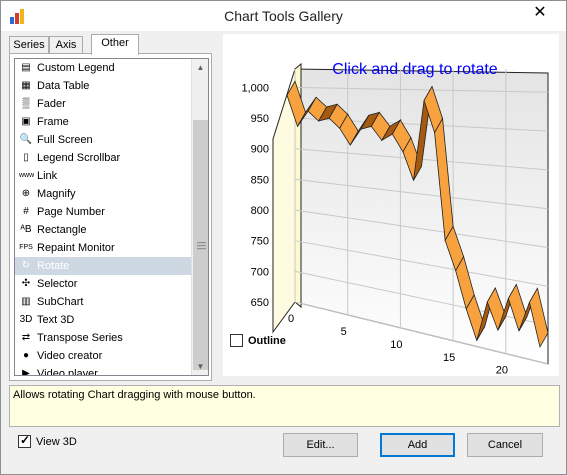 This screenshot has width=567, height=475. Describe the element at coordinates (236, 340) in the screenshot. I see `outline-checkbox-box` at that location.